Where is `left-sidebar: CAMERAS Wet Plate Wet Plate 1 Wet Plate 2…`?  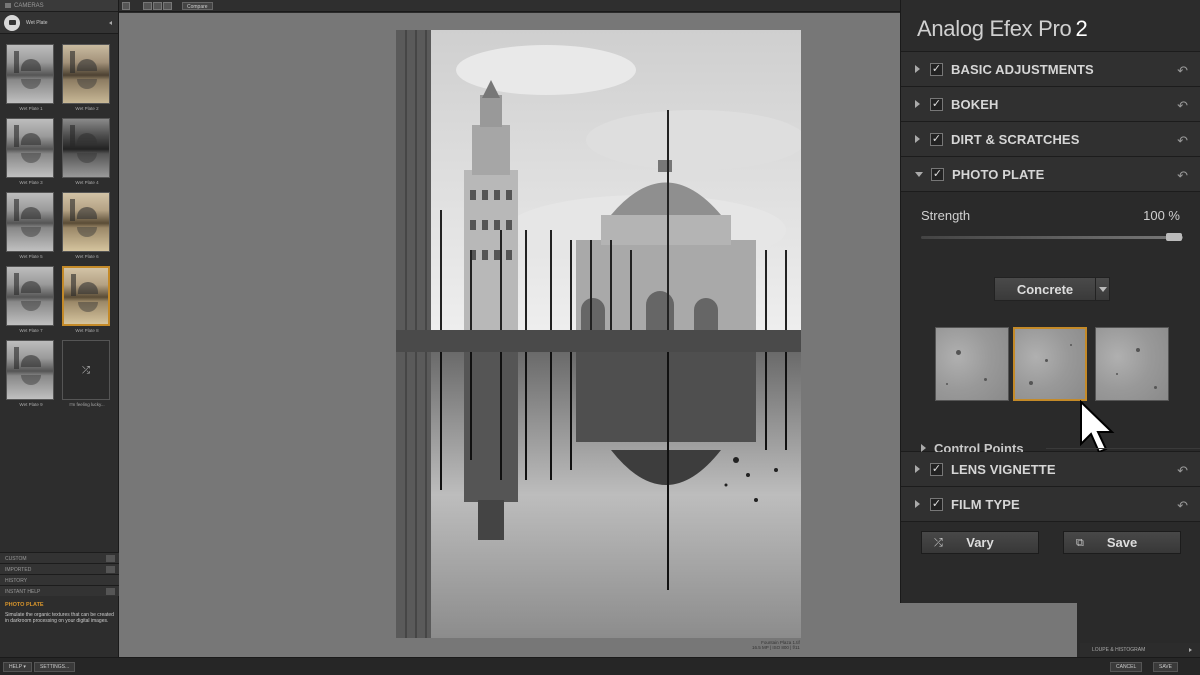
left-sidebar: CAMERAS Wet Plate Wet Plate 1 Wet Plate 2… is located at coordinates (59, 328).